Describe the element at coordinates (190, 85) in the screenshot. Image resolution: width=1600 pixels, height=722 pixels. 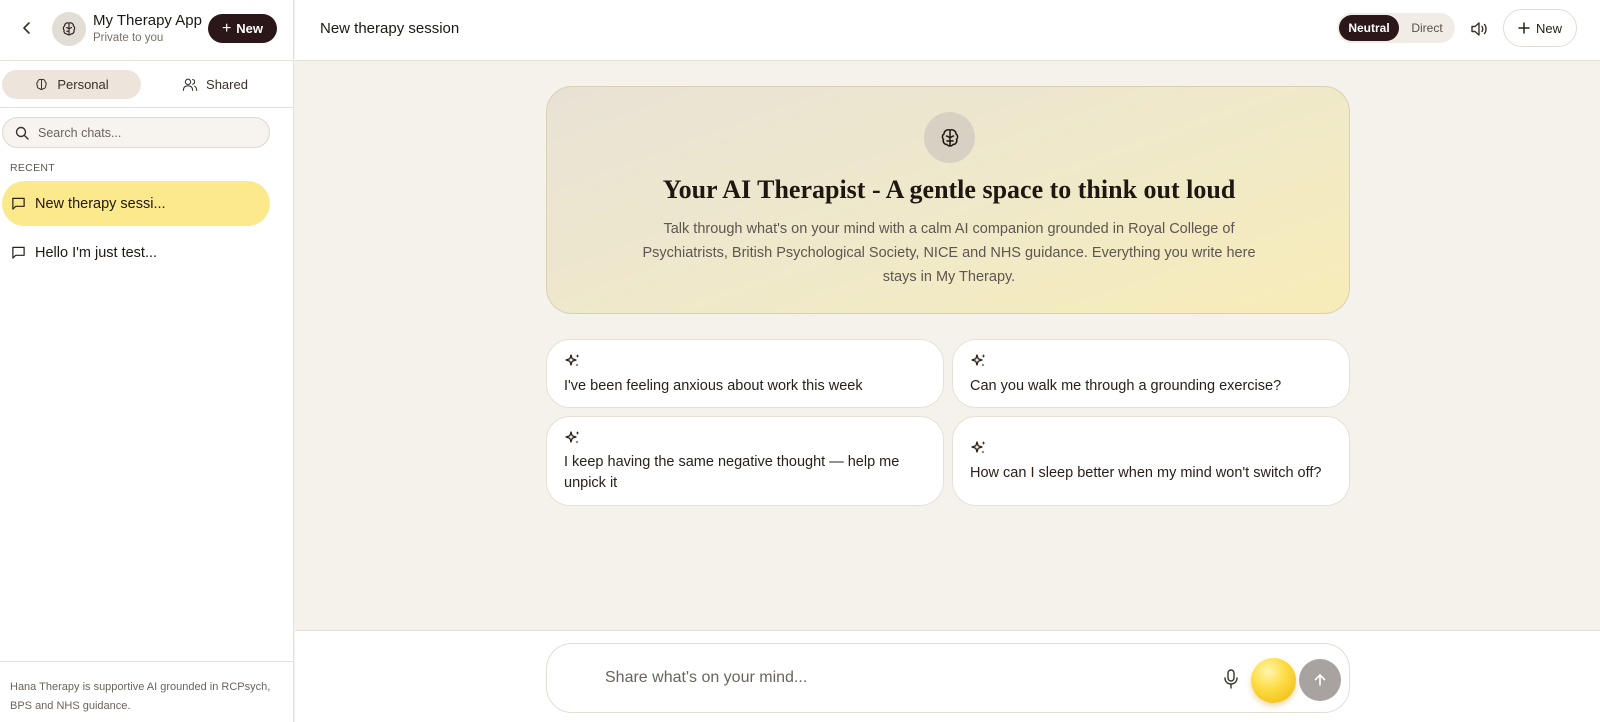
I see `users-icon` at that location.